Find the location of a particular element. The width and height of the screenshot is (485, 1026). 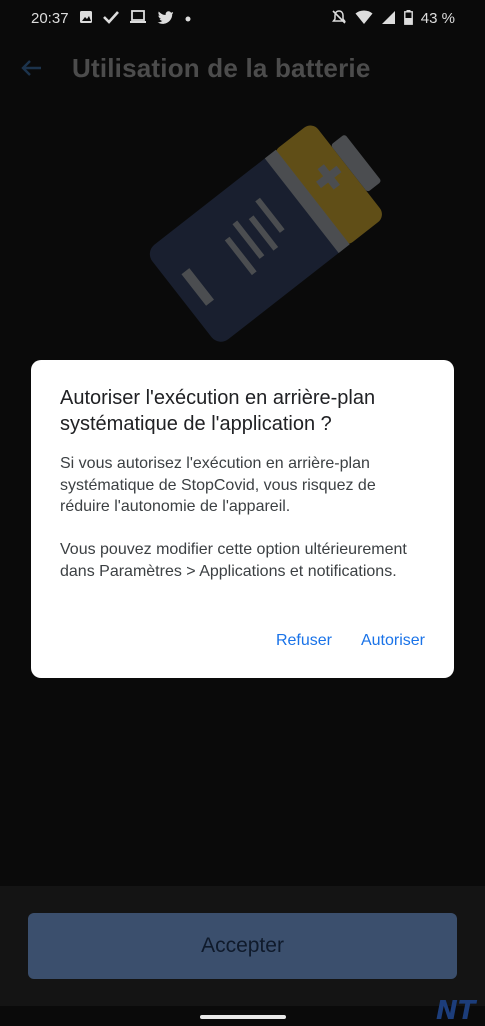

wifi-icon is located at coordinates (364, 18).